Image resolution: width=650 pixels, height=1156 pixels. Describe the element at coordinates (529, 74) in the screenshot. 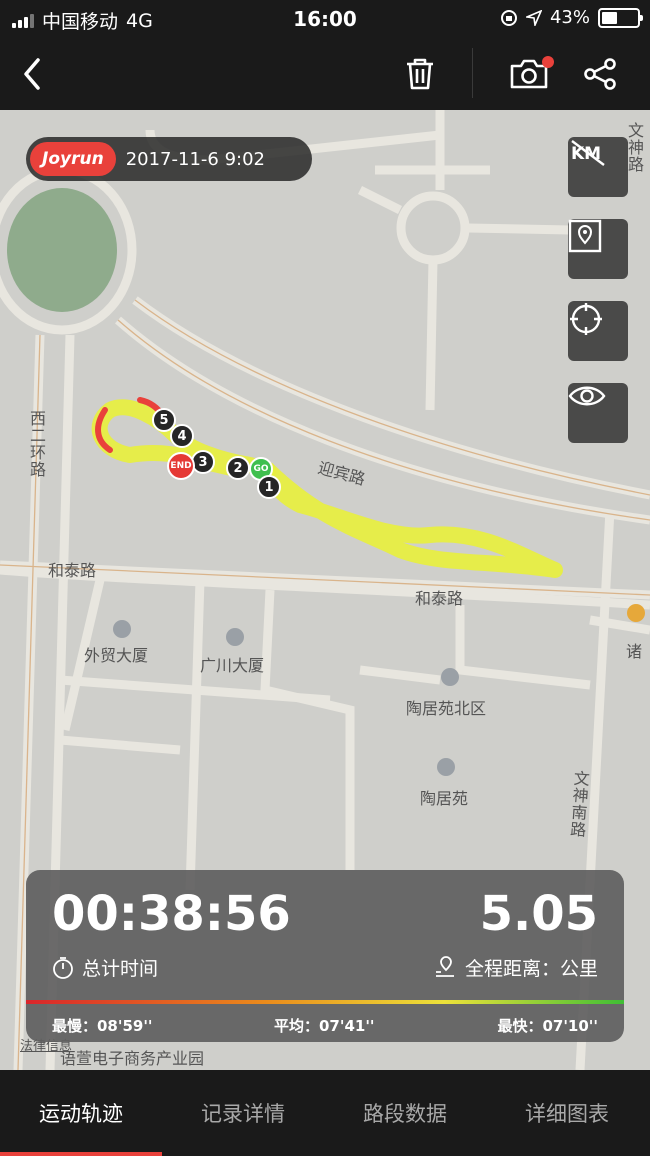

I see `camera-button` at that location.